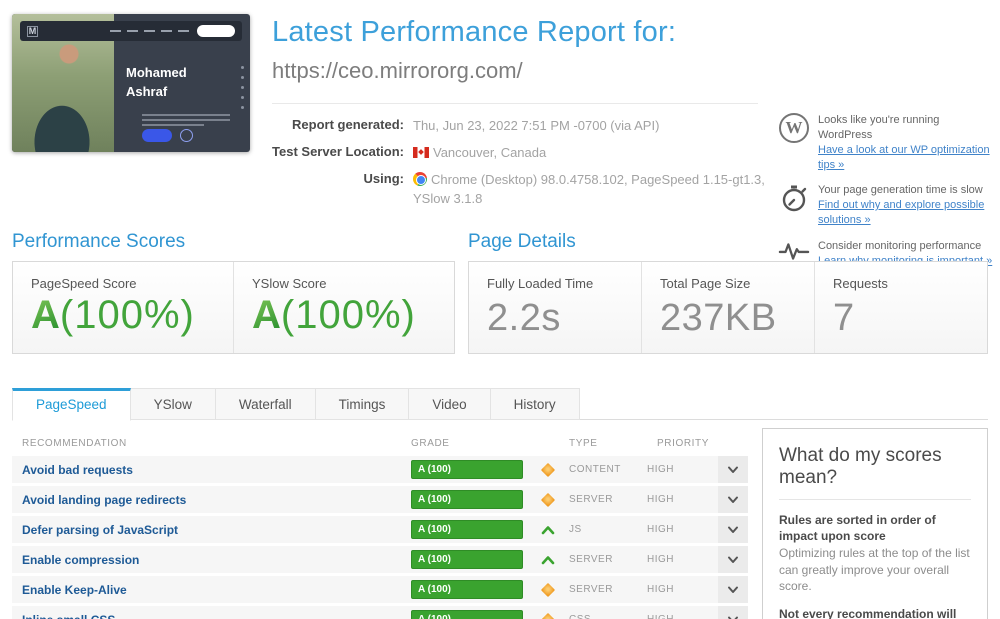  I want to click on score-label: PageSpeed Score, so click(84, 283).